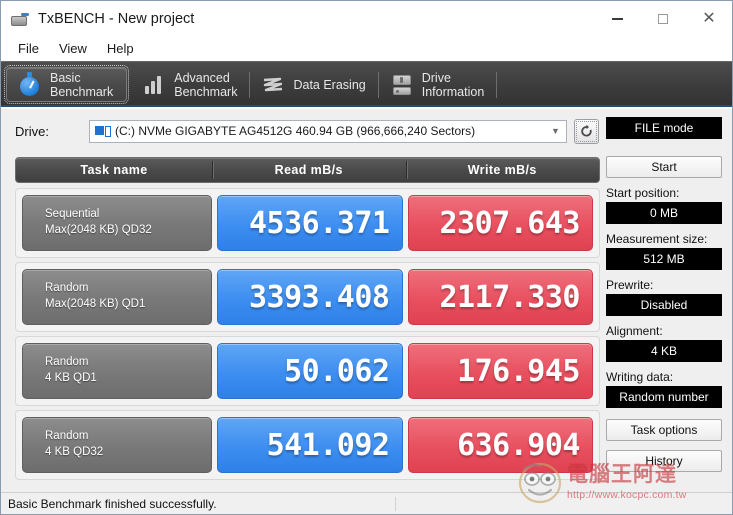  What do you see at coordinates (453, 85) in the screenshot?
I see `tab-drive-information-label: Drive Information` at bounding box center [453, 85].